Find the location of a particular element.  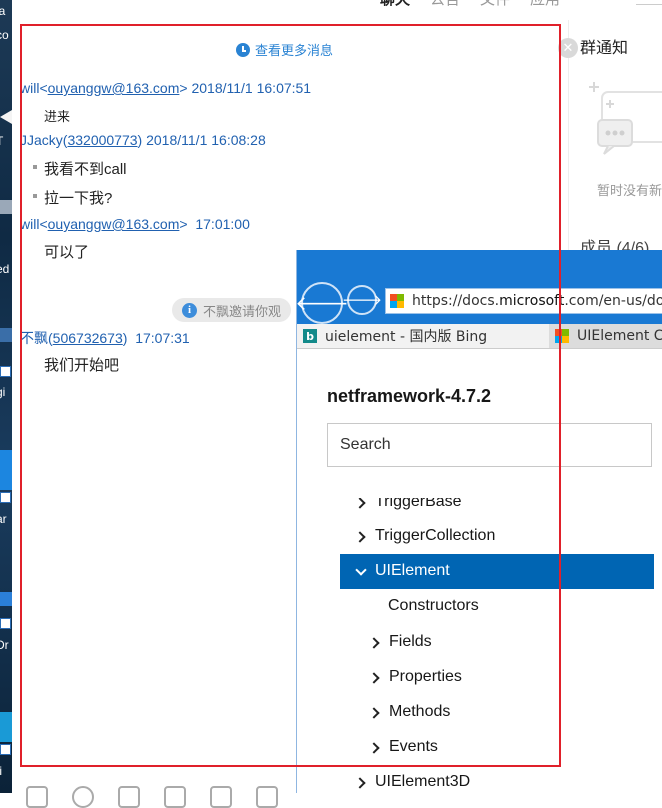

arrow-right-icon: 🡒 is located at coordinates (362, 299).